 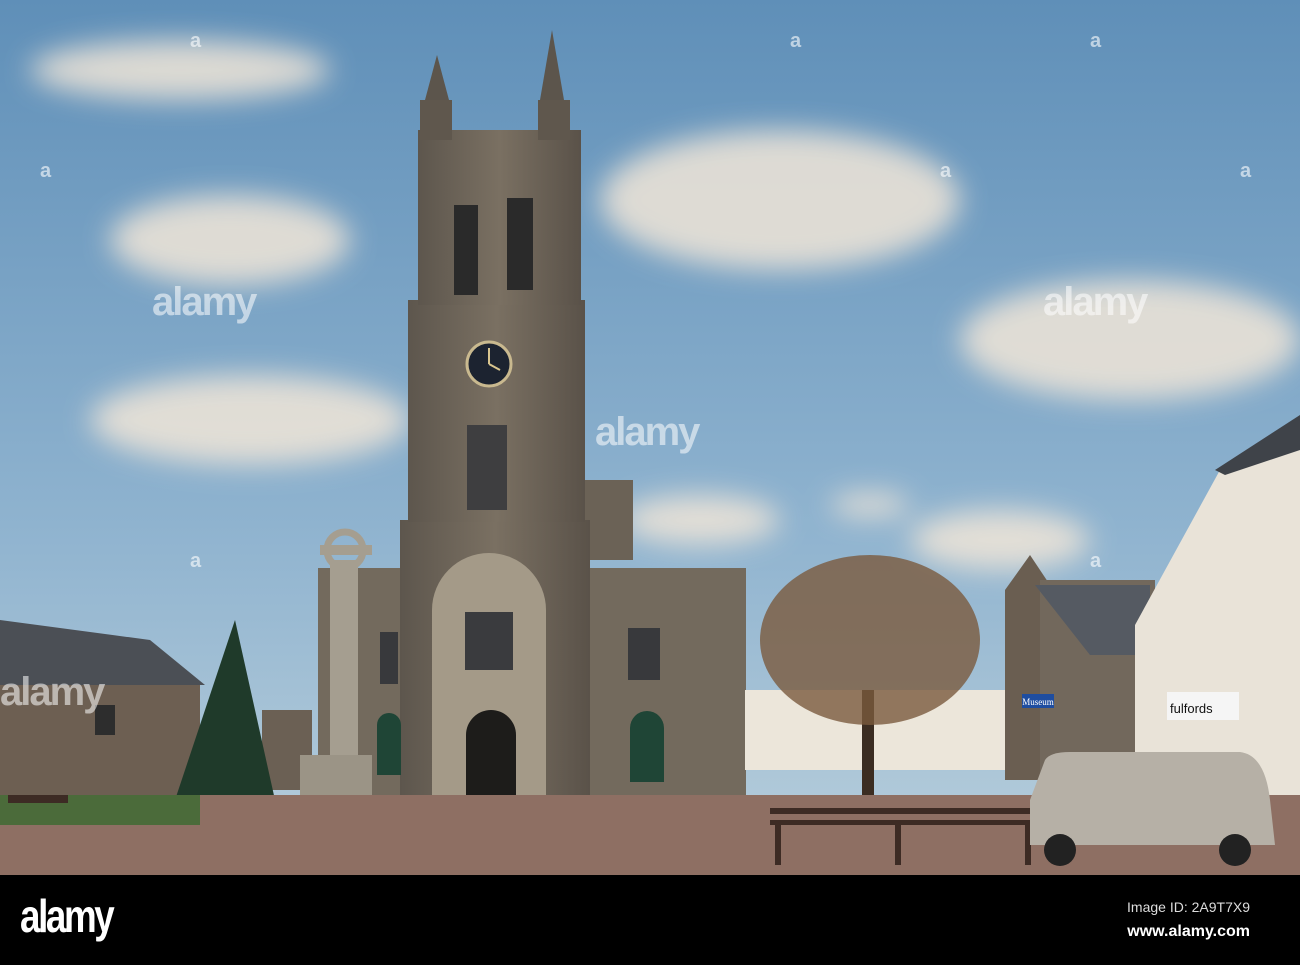 I want to click on alamy-logo: alamy, so click(x=67, y=916).